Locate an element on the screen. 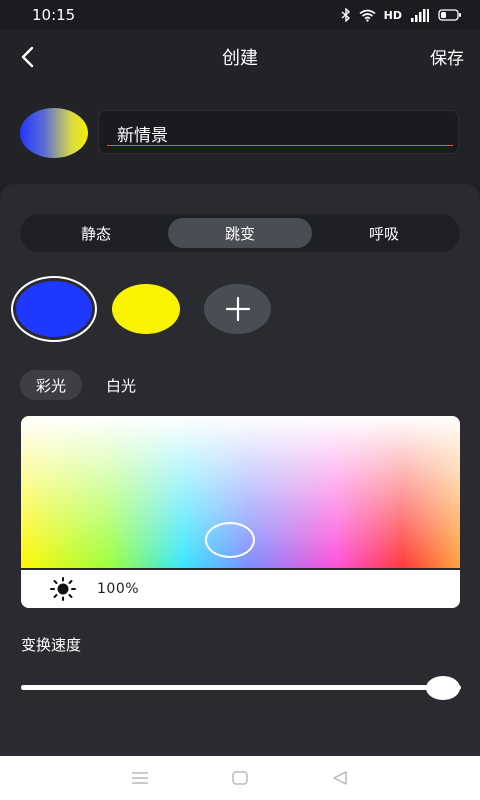  mode-segmented-control: 静态 跳变 呼吸 is located at coordinates (240, 233).